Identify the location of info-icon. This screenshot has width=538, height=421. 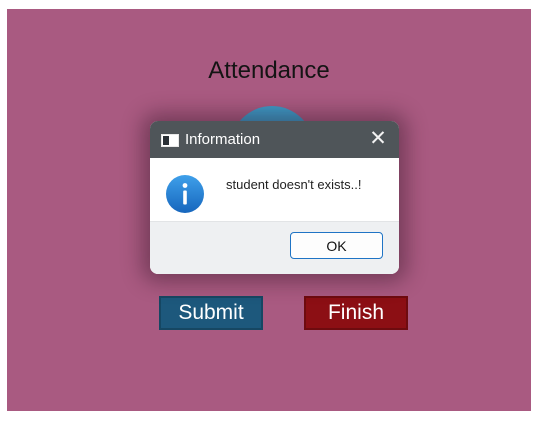
(185, 194).